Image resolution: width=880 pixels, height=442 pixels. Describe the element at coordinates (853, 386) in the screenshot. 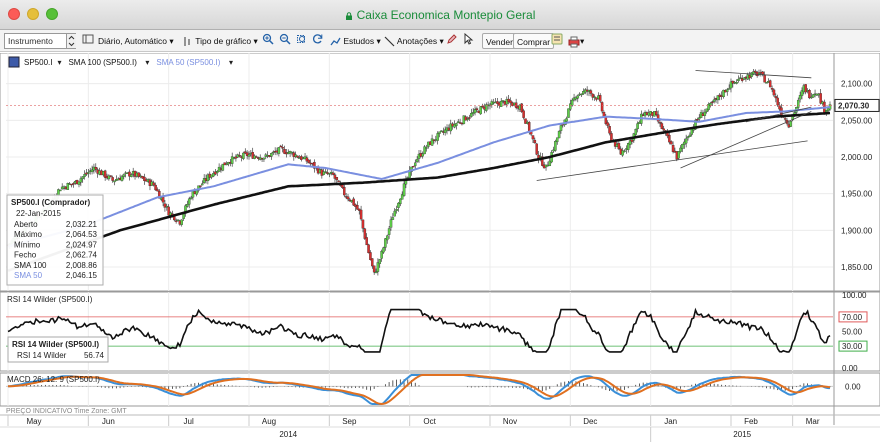

I see `macd-tick-label: 0.00` at that location.